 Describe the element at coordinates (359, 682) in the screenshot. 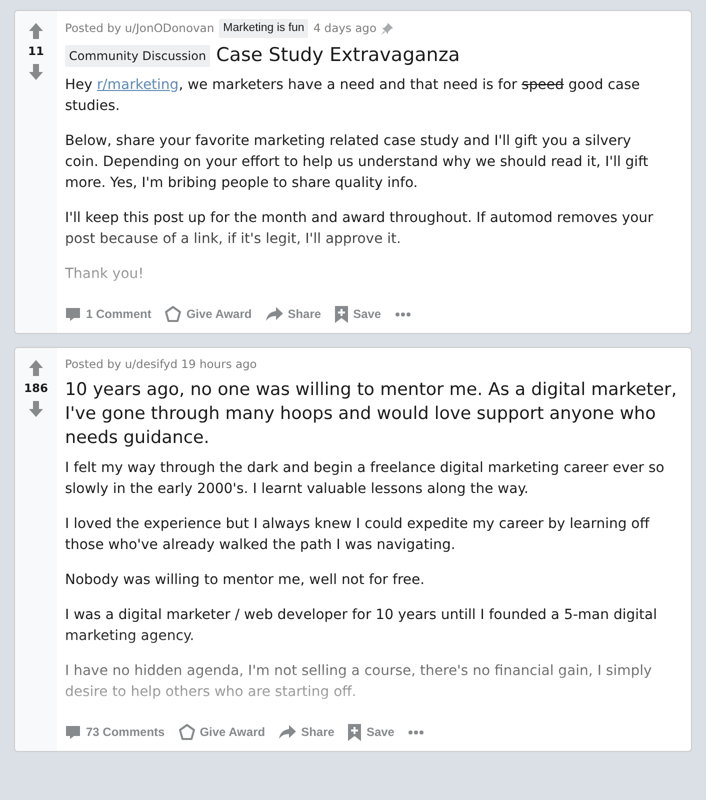

I see `paragraph: I have no hidden agenda, I'm not selling a course, there's no financial gain, I simply desire to help others who are starting off.` at that location.